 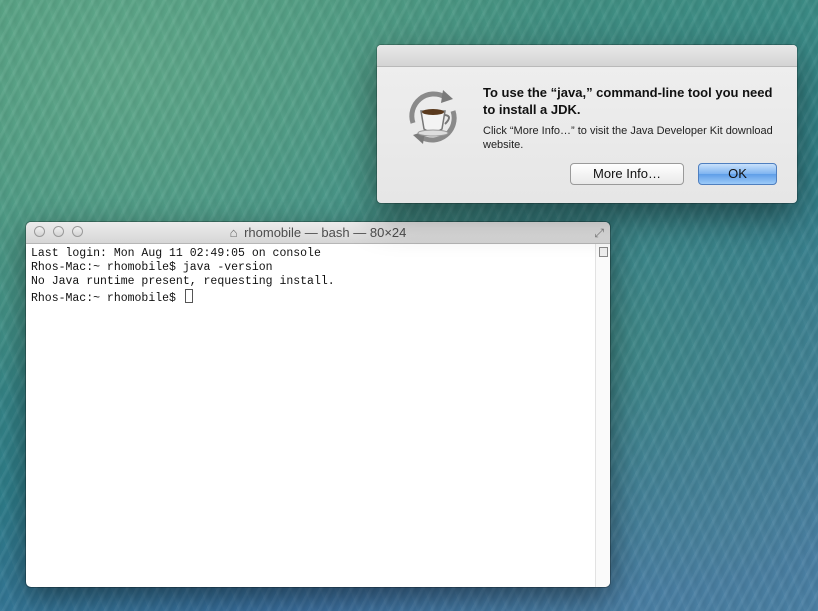 I want to click on terminal-prompt-line: Rhos-Mac:~ rhomobile$, so click(x=311, y=297).